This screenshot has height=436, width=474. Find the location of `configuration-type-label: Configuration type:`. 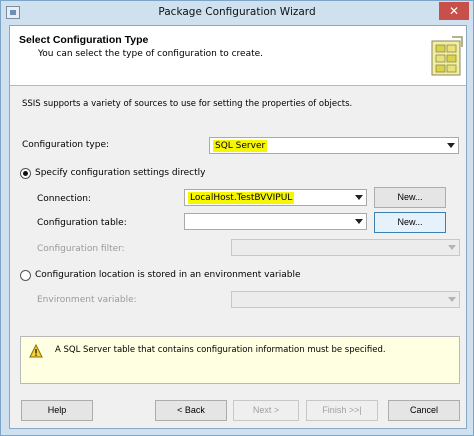

configuration-type-label: Configuration type: is located at coordinates (66, 145).